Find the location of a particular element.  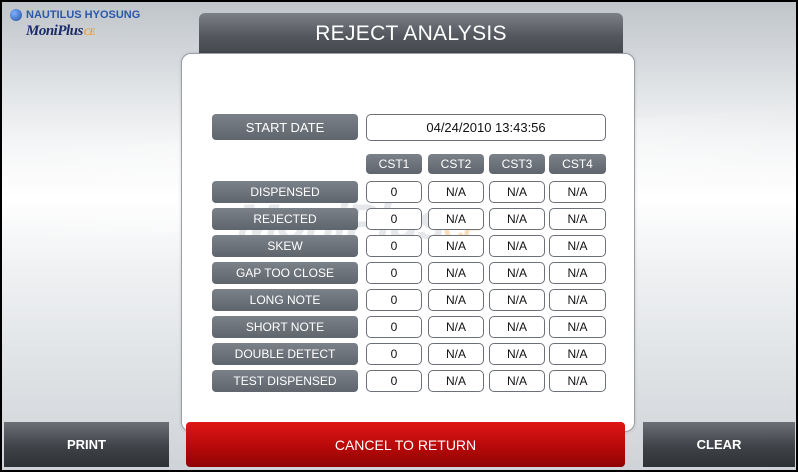

print-button: PRINT is located at coordinates (86, 444).